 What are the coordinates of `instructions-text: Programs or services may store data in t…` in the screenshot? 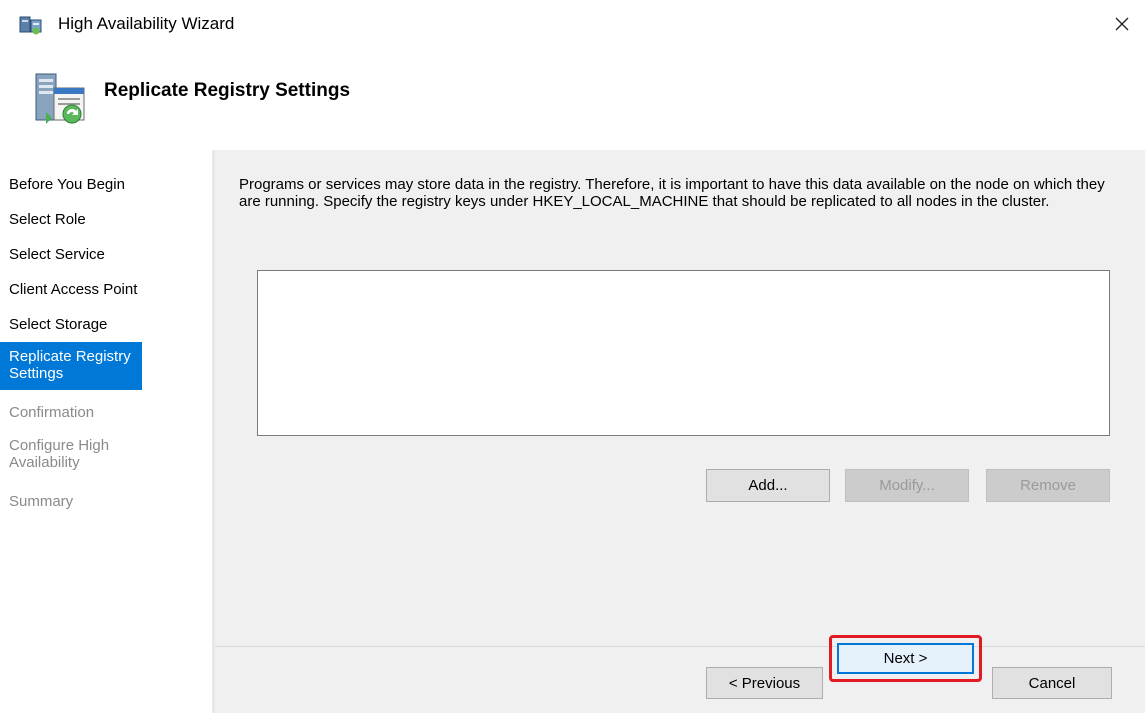 It's located at (672, 193).